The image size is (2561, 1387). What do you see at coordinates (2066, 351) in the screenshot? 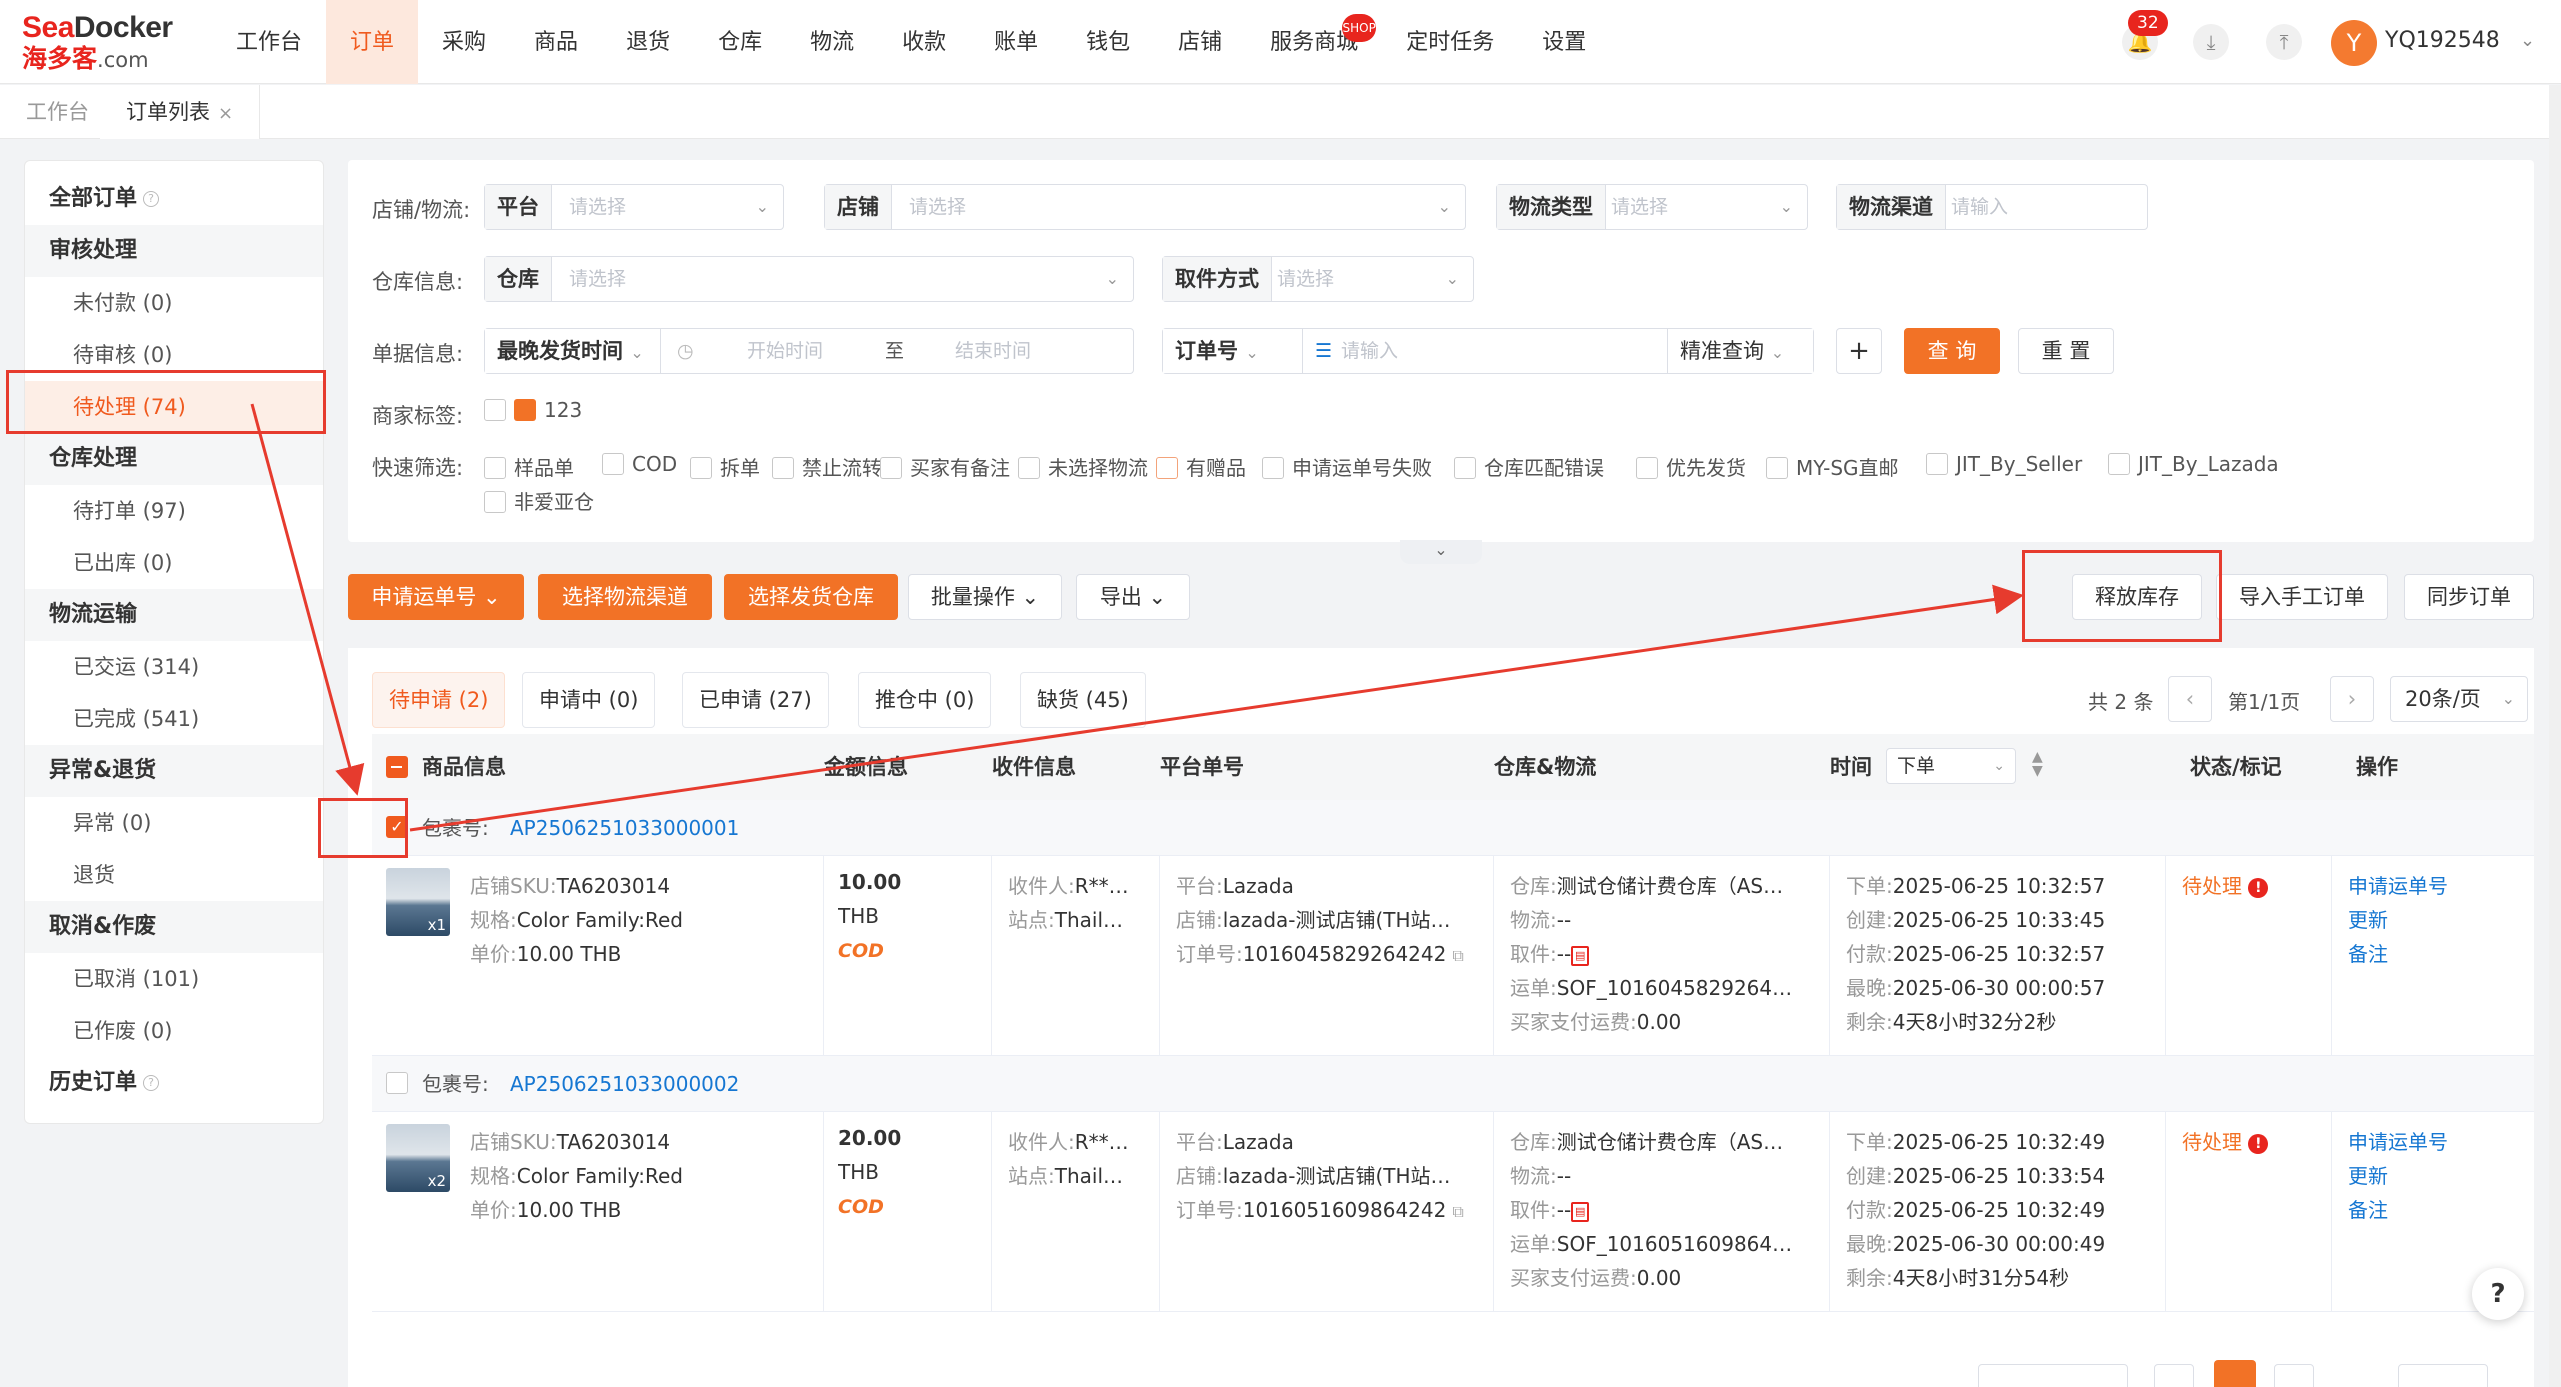
I see `reset-button: 重 置` at bounding box center [2066, 351].